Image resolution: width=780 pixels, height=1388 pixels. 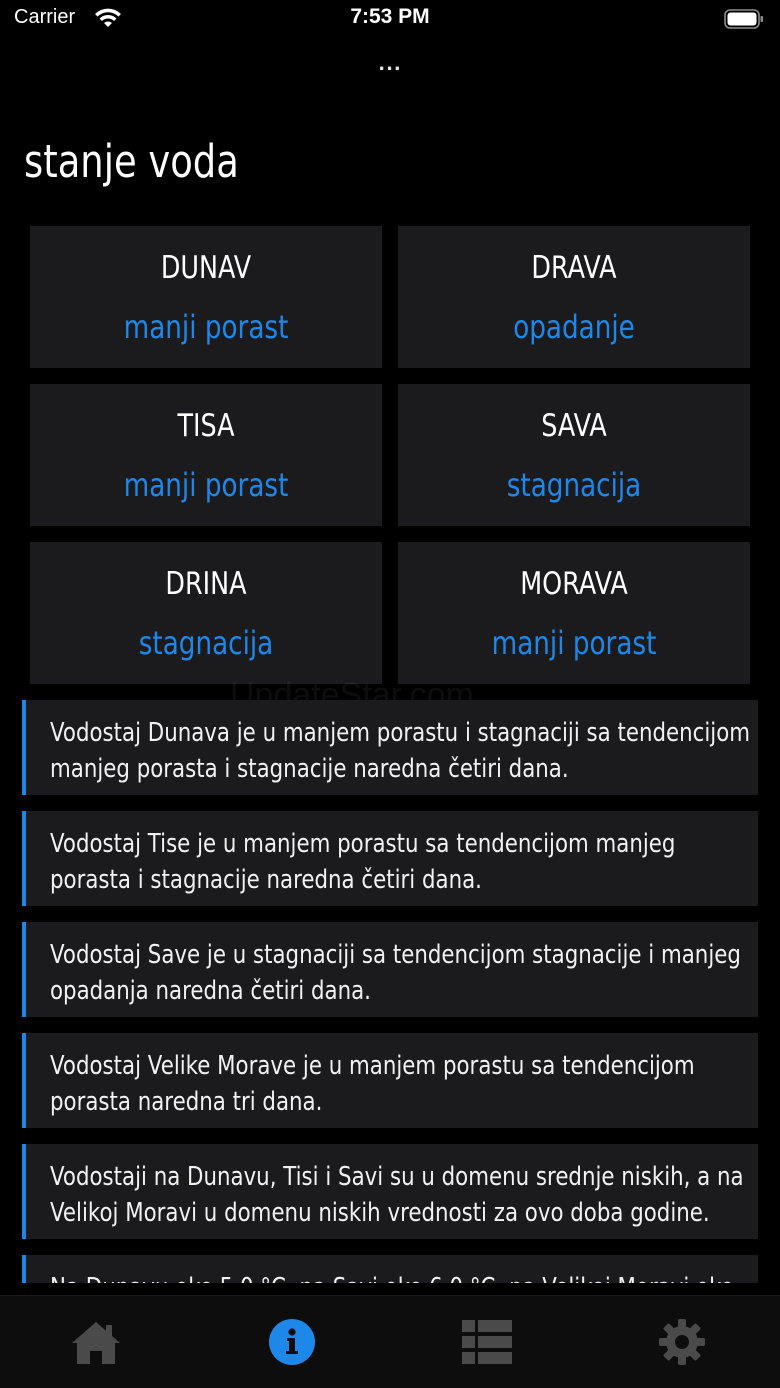 I want to click on river-name: TISA, so click(x=206, y=426).